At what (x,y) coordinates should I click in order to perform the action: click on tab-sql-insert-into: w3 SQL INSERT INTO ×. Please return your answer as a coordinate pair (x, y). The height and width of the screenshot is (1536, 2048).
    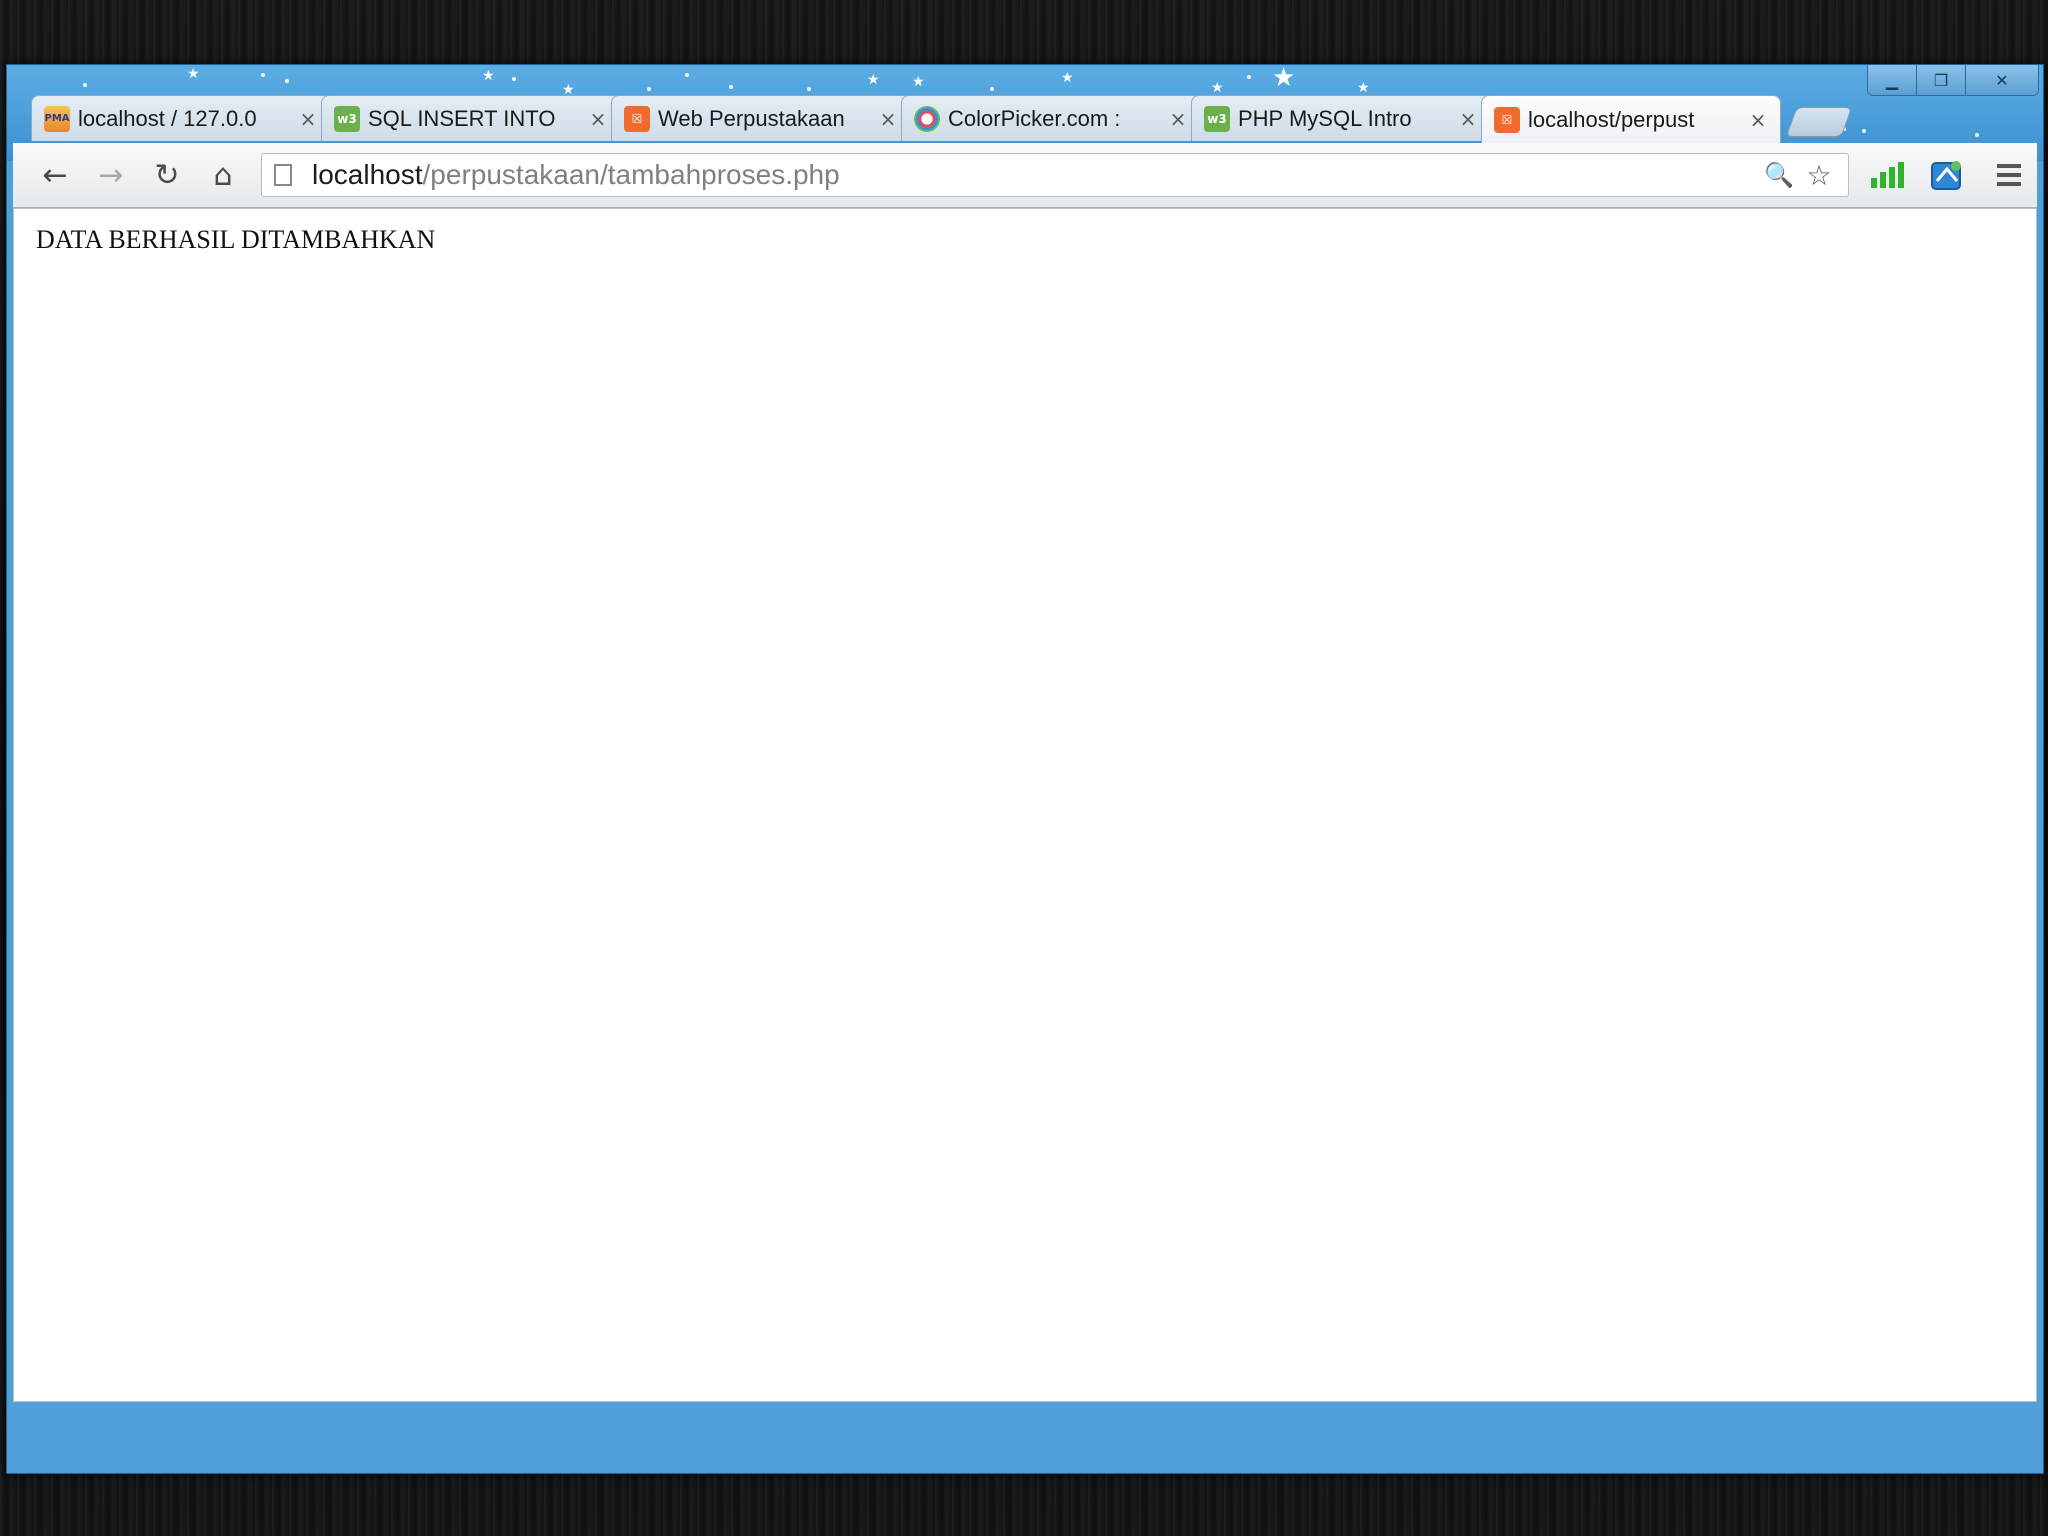
    Looking at the image, I should click on (471, 118).